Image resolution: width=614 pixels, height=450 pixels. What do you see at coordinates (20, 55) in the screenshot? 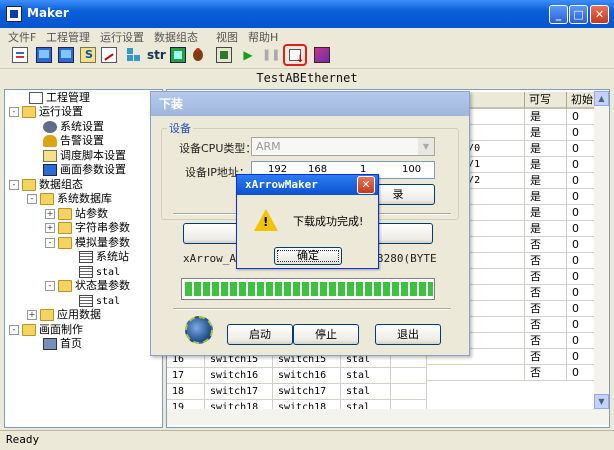
I see `project-doc-icon` at bounding box center [20, 55].